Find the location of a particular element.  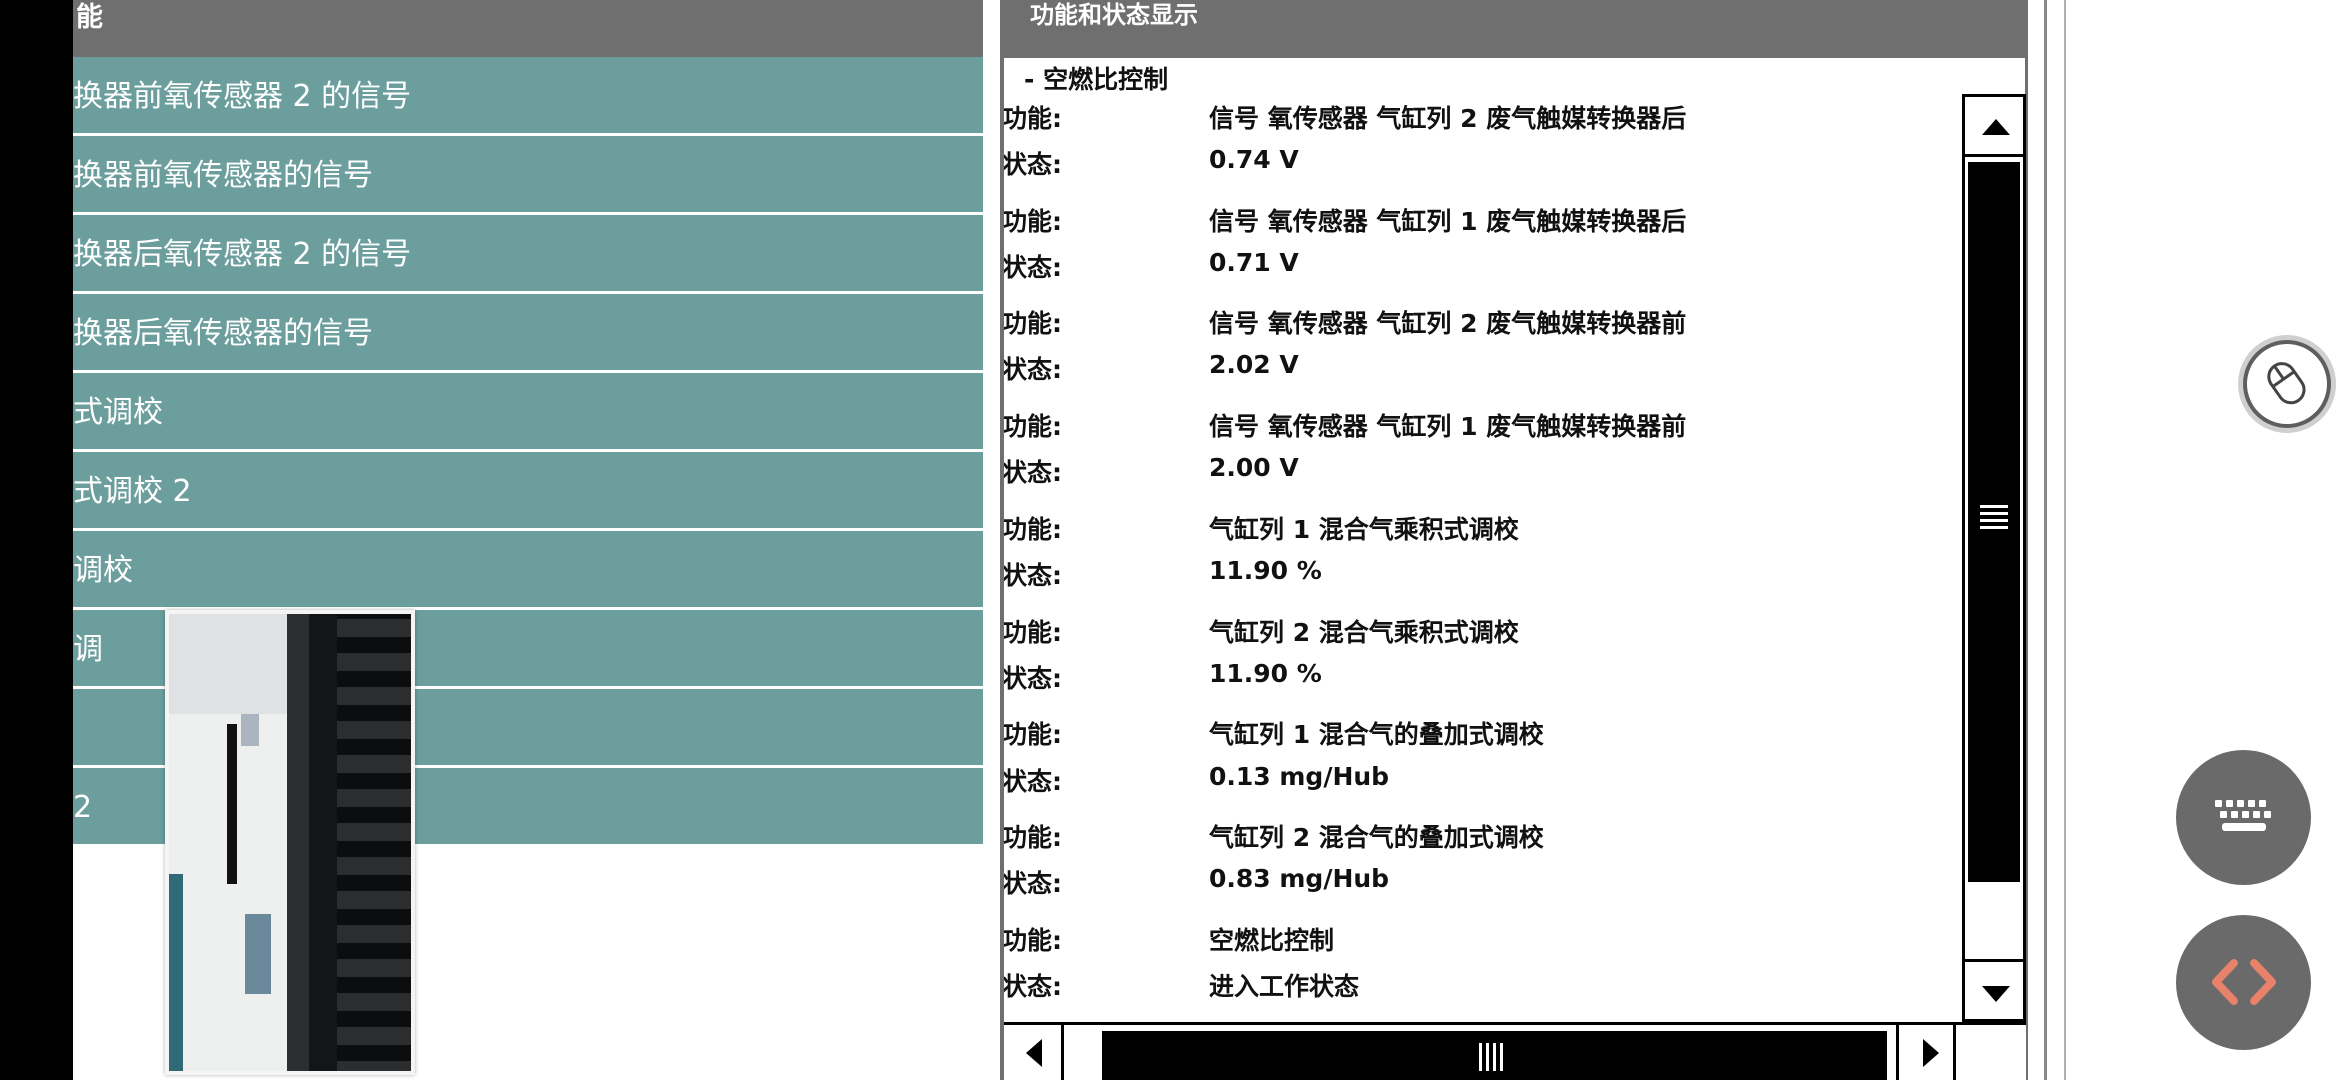

list-item: 式调校 is located at coordinates (528, 412).